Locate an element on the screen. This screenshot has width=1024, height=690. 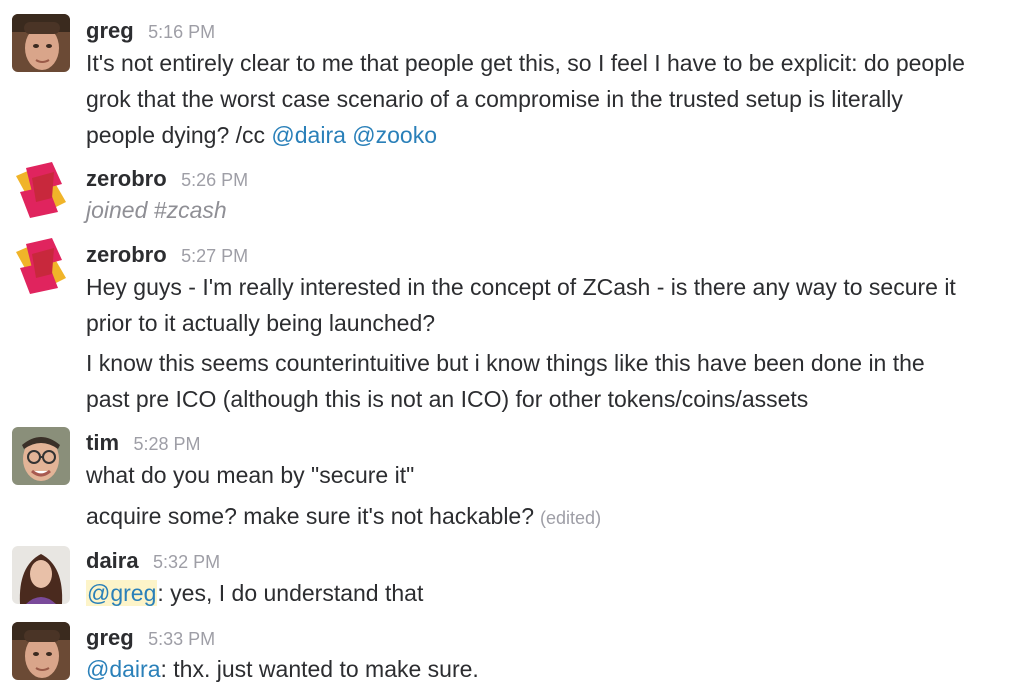
mention-greg-link: @greg is located at coordinates (122, 593).